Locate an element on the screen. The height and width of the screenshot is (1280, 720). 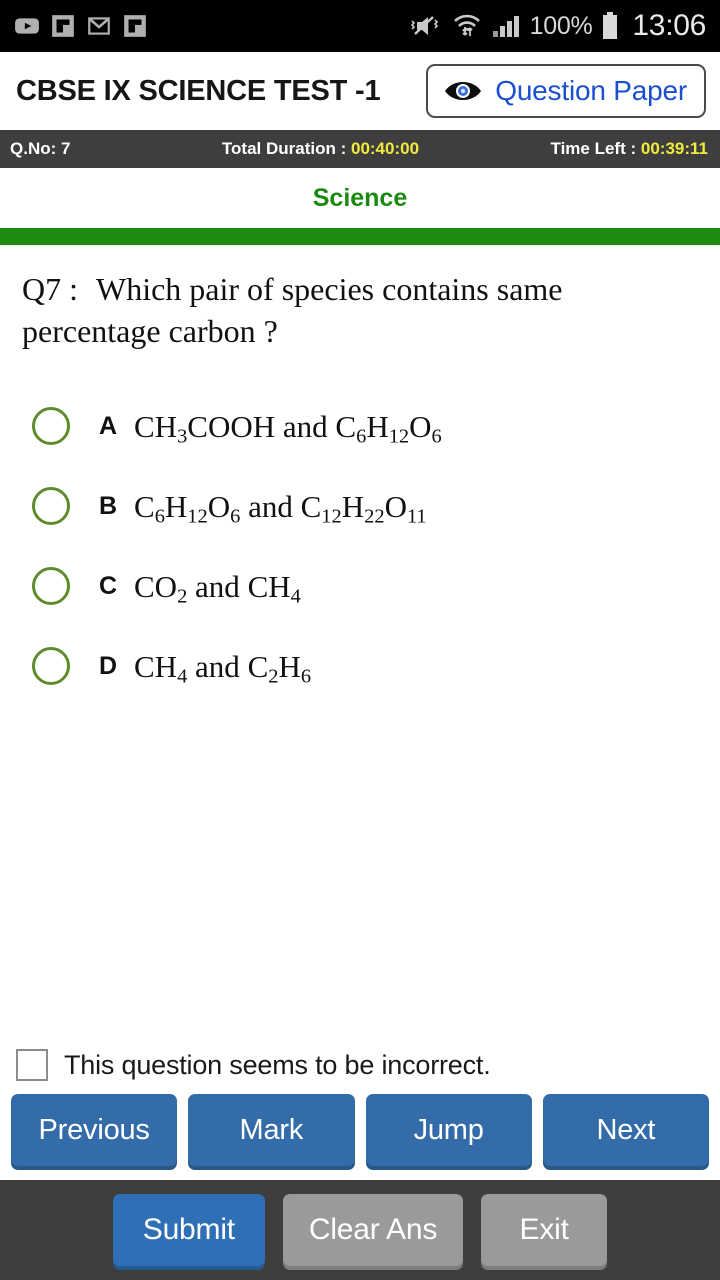
total-duration-value: 00:40:00 is located at coordinates (385, 148).